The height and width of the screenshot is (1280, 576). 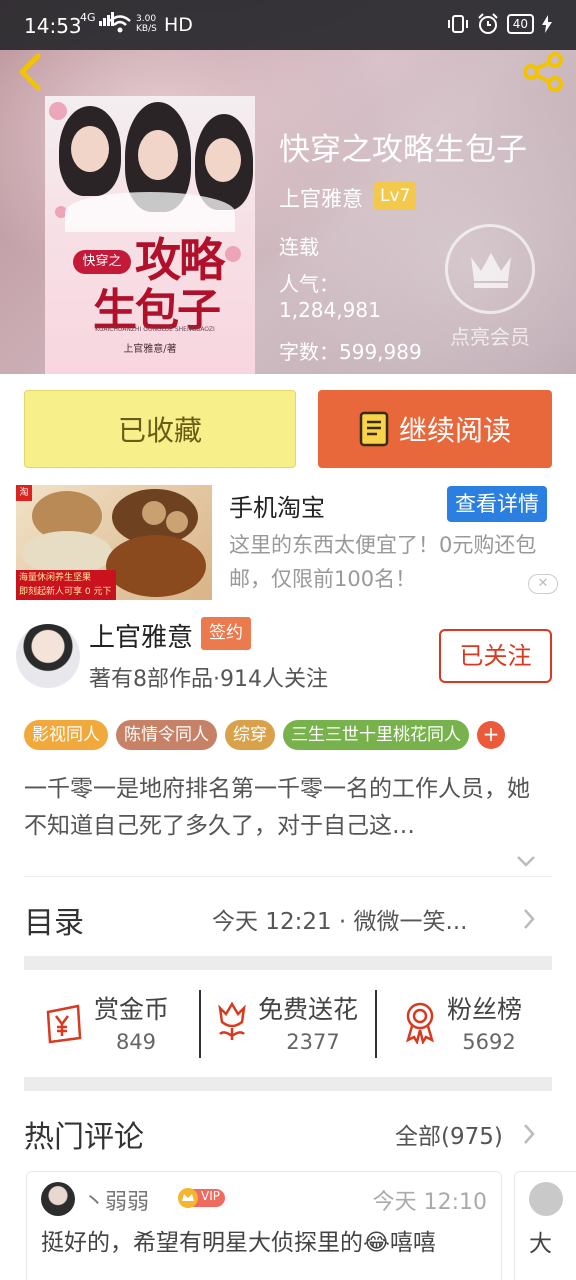 I want to click on comment-text: 挺好的，希望有明星大侦探里的😂嘻嘻, so click(x=238, y=1243).